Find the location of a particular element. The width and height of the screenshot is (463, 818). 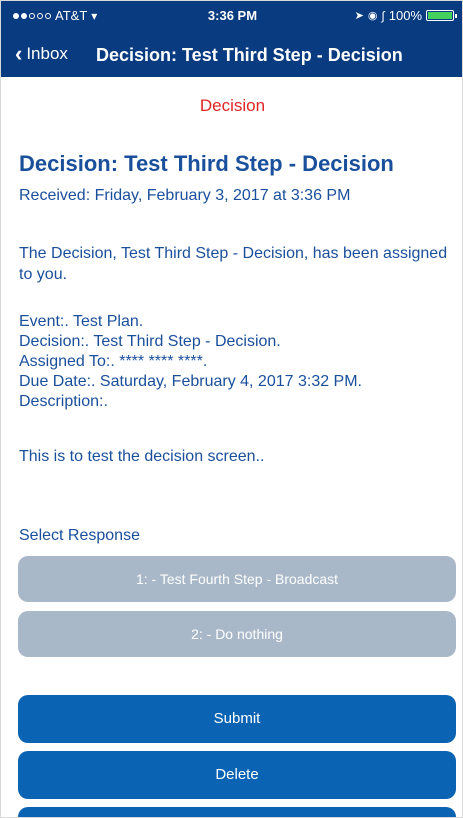

chevron-left-icon: ‹ is located at coordinates (19, 53).